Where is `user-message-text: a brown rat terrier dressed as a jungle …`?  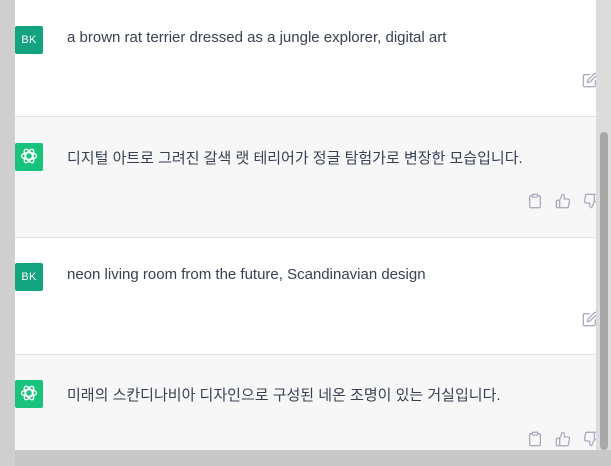 user-message-text: a brown rat terrier dressed as a jungle … is located at coordinates (327, 37).